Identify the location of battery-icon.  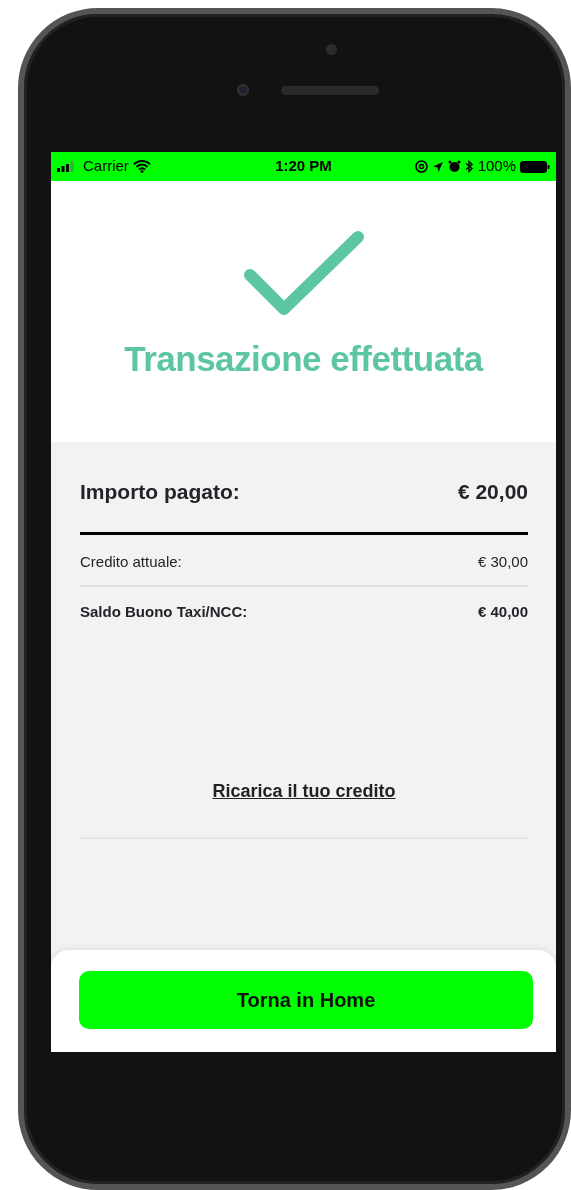
(535, 166).